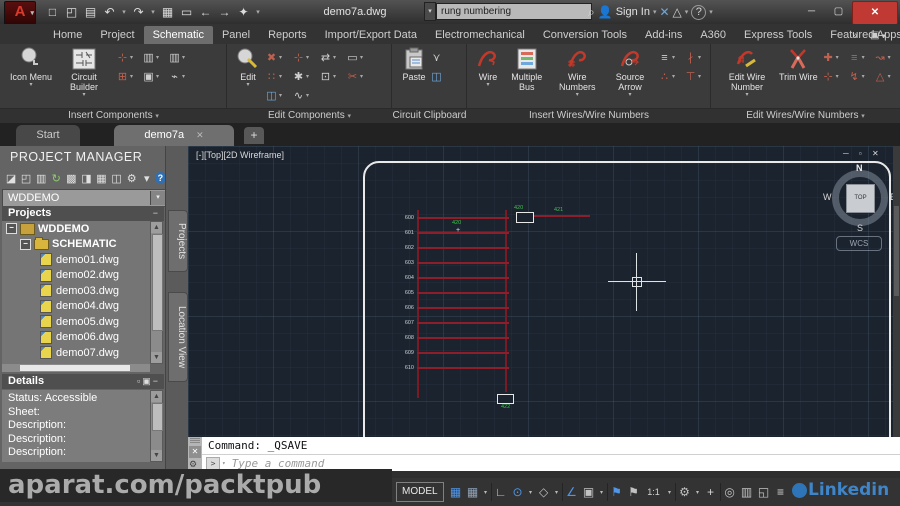  Describe the element at coordinates (589, 492) in the screenshot. I see `osnap-icon: ▣` at that location.